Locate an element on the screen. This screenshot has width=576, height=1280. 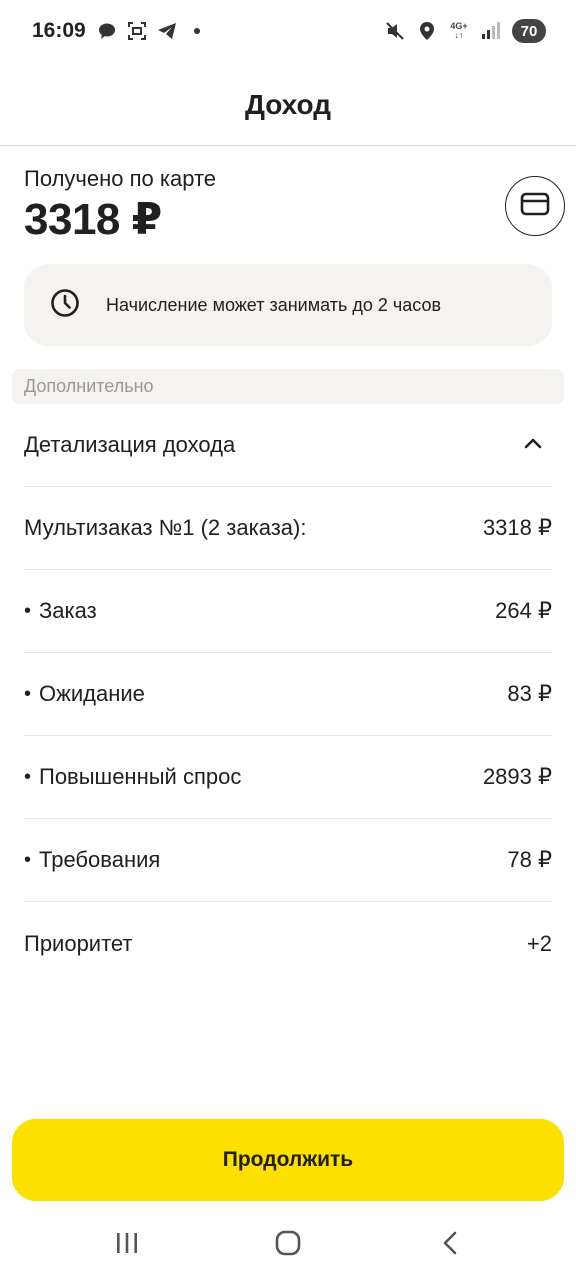
recent-apps-icon is located at coordinates (127, 1245).